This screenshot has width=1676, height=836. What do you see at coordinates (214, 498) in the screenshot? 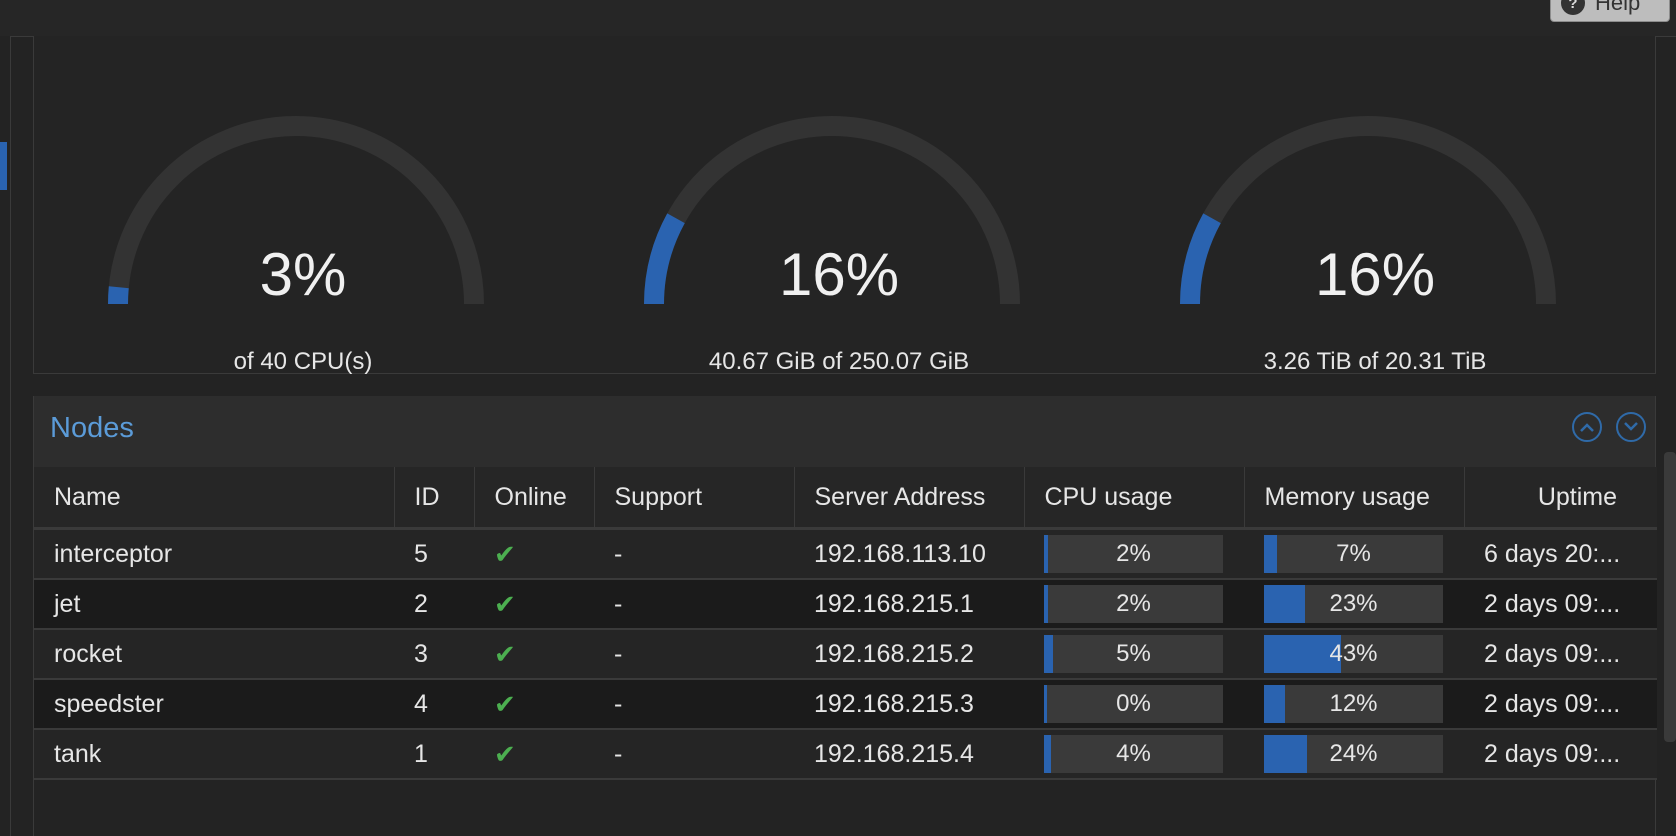
I see `column-header-name: Name` at bounding box center [214, 498].